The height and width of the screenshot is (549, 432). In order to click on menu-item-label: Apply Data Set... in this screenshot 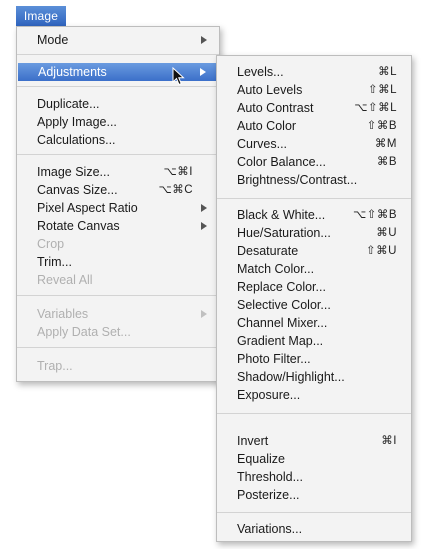, I will do `click(84, 332)`.